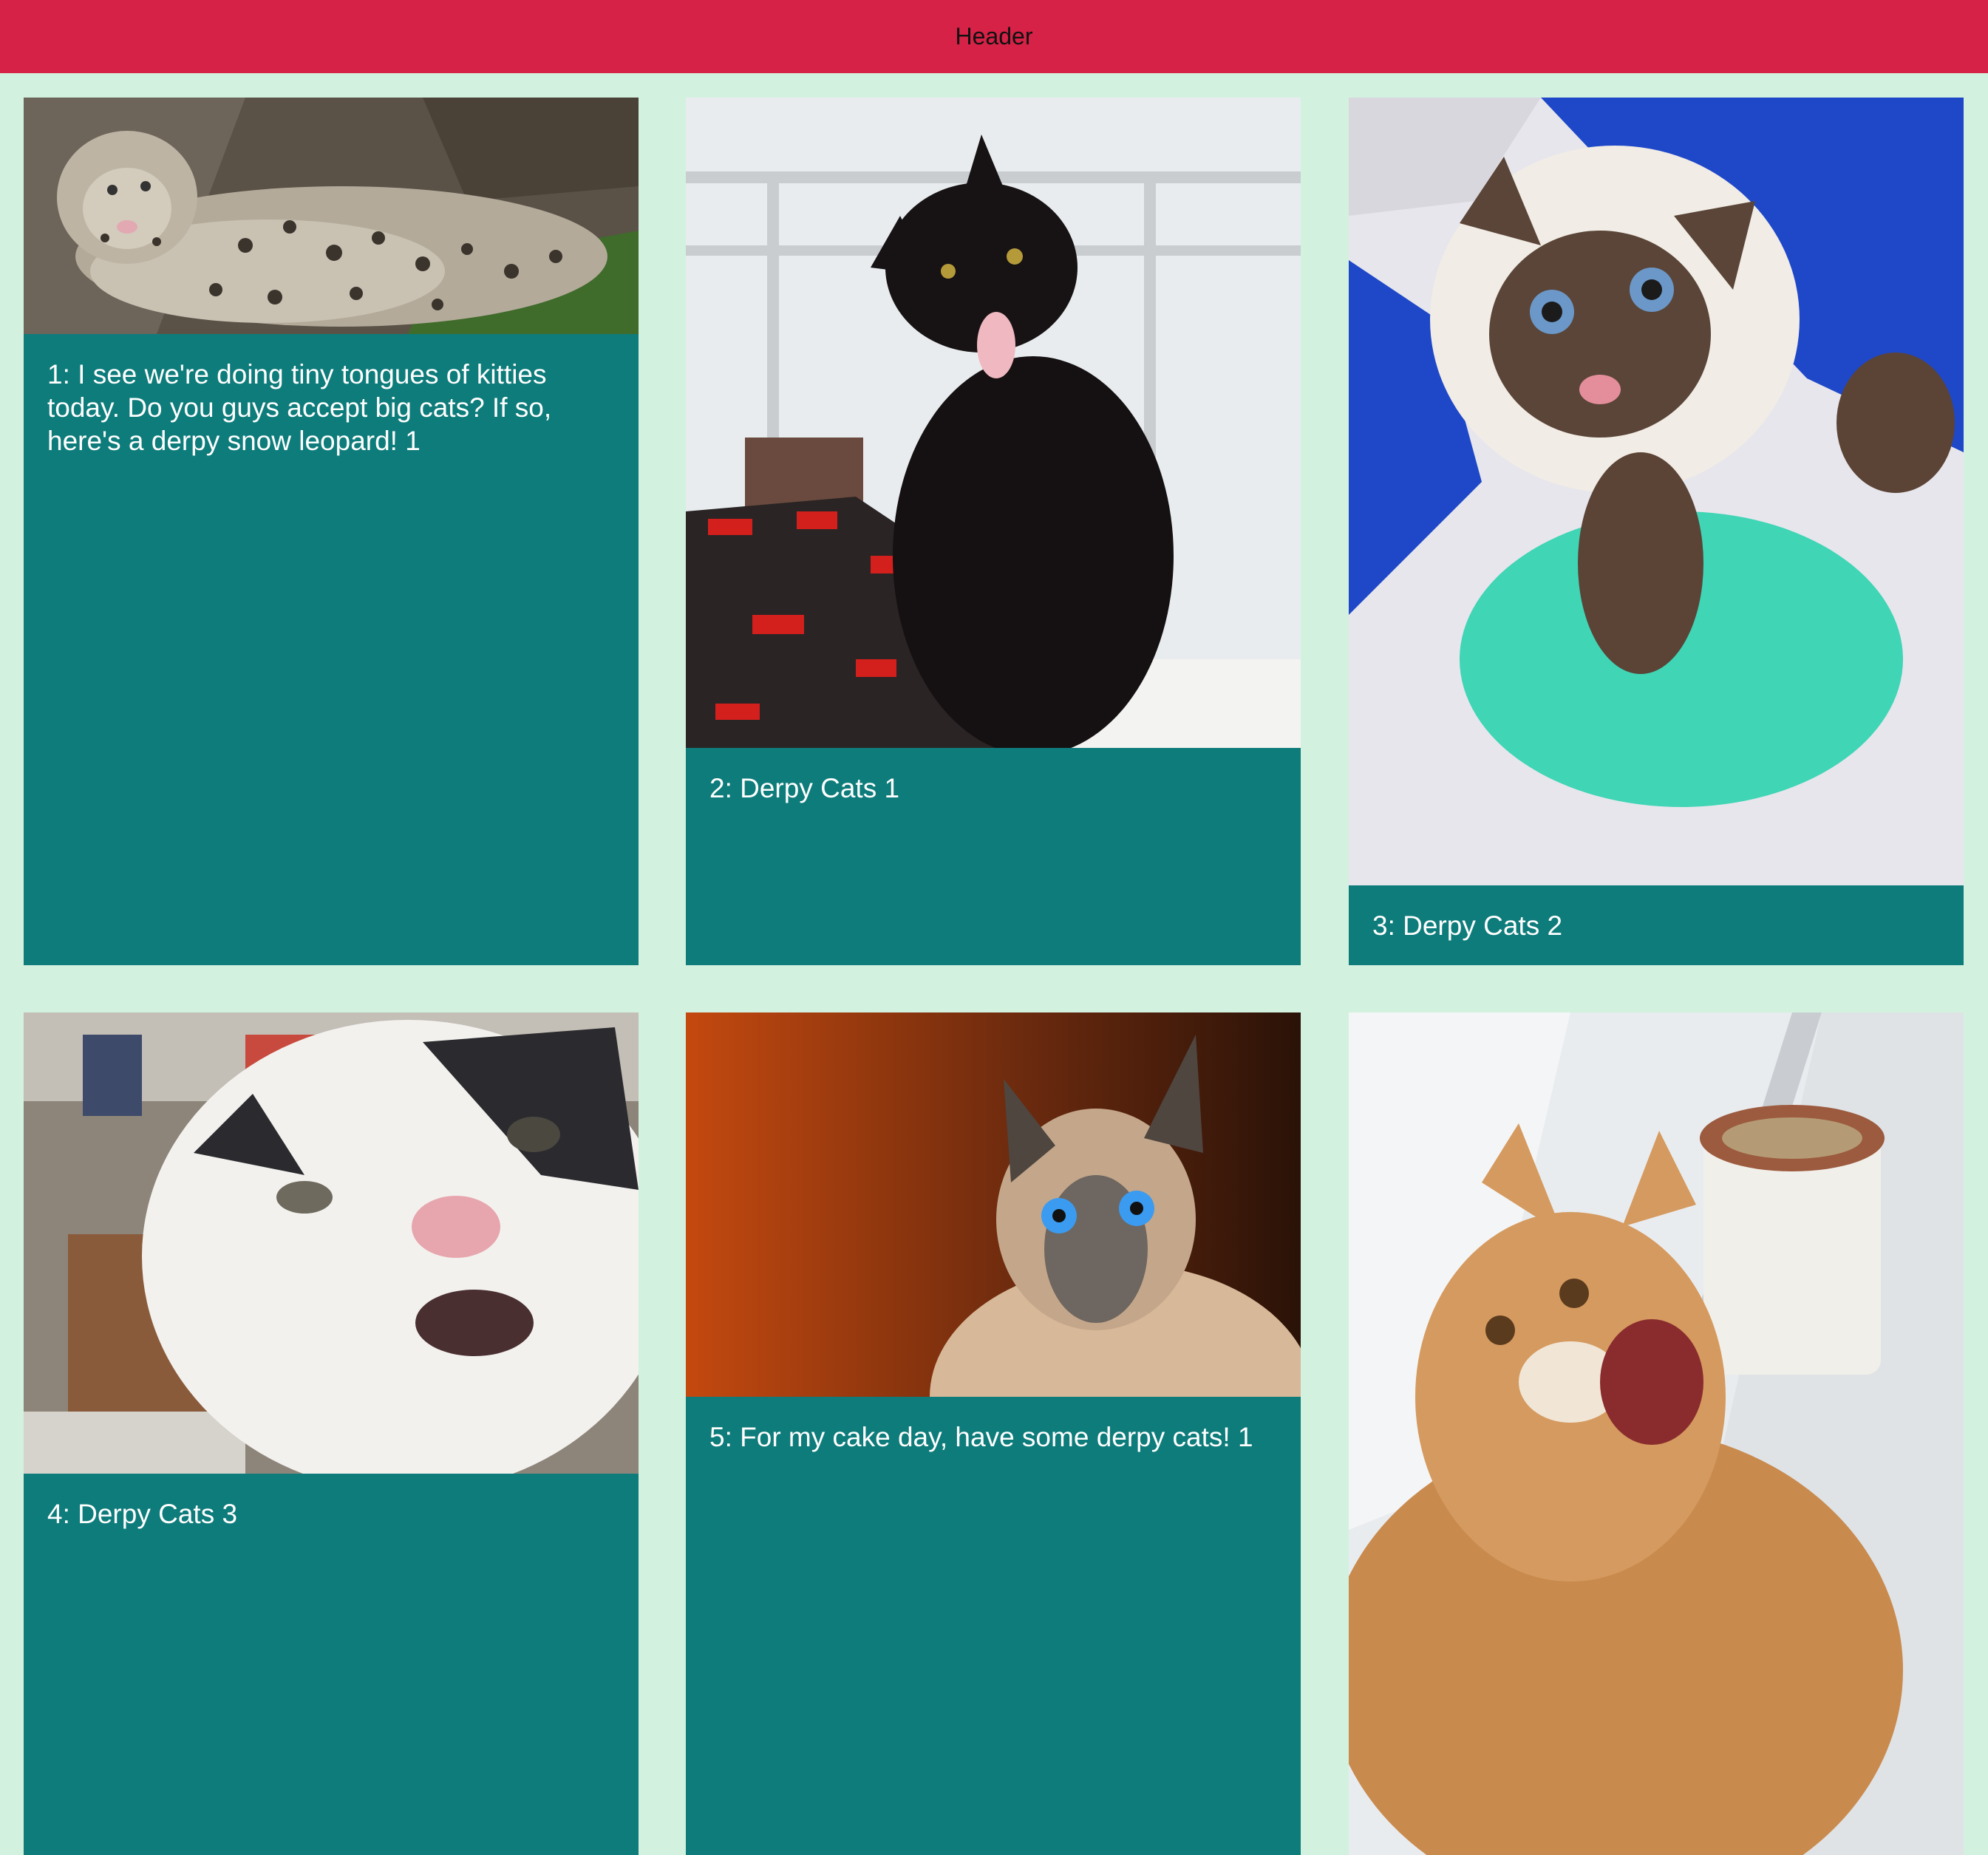  What do you see at coordinates (1656, 492) in the screenshot?
I see `siamese-cat-photo` at bounding box center [1656, 492].